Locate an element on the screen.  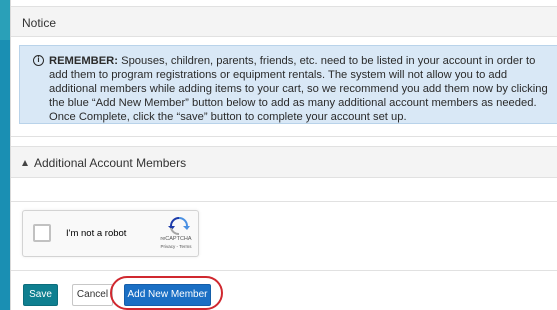
highlight-annotation is located at coordinates (166, 293).